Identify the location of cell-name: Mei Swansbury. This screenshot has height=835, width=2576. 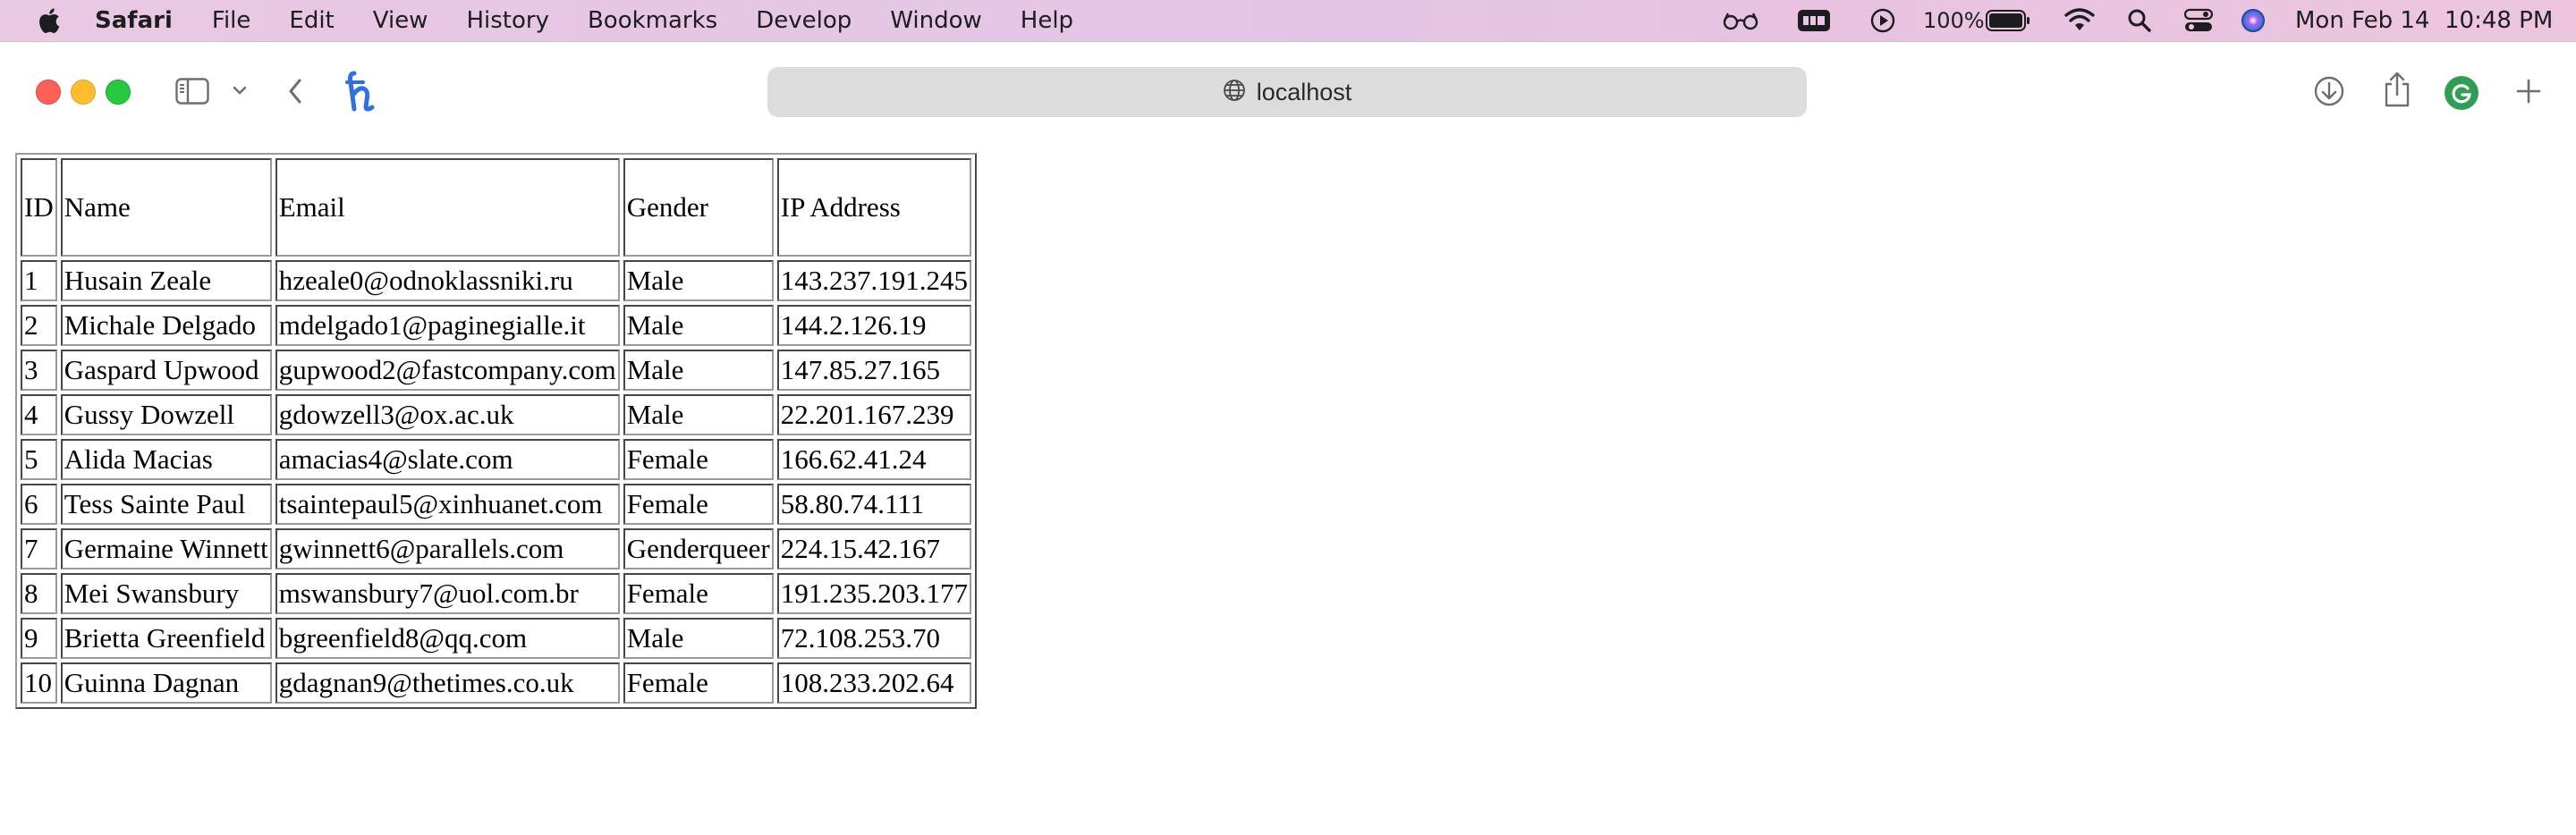
(166, 593).